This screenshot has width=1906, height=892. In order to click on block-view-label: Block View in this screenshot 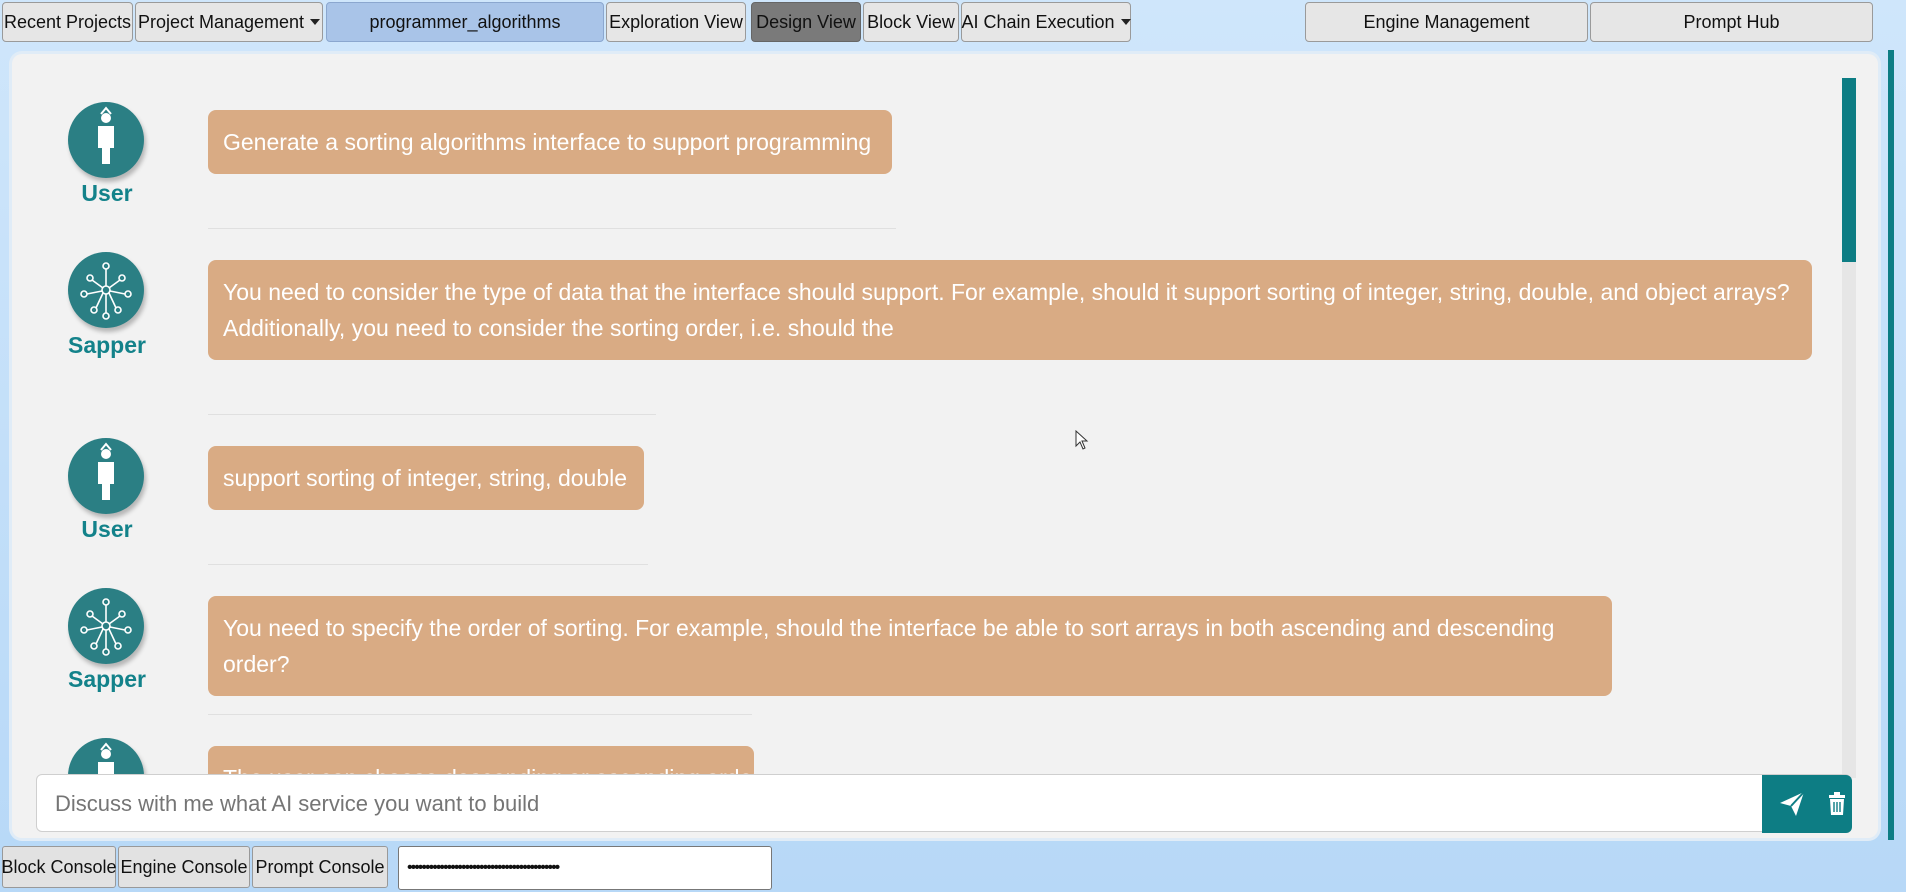, I will do `click(911, 21)`.